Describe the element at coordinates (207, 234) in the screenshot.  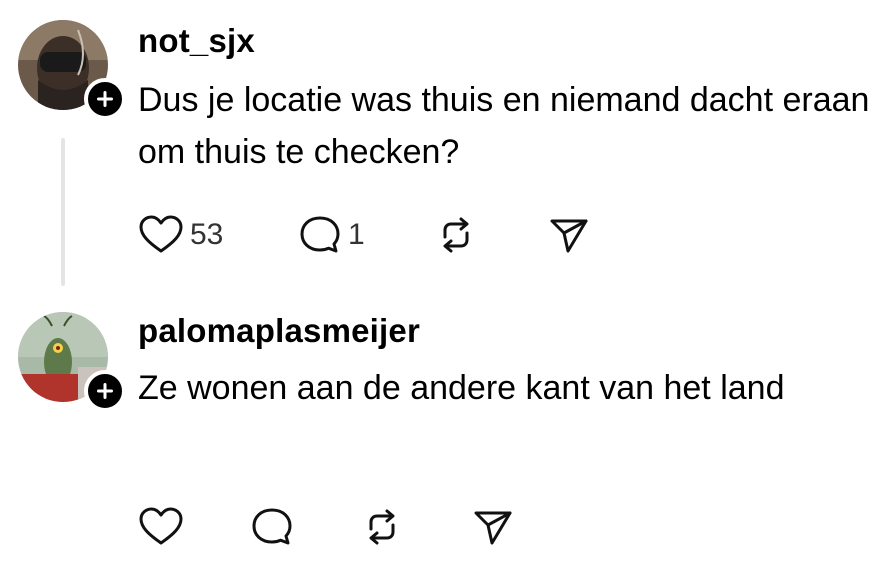
I see `like-count: 53` at that location.